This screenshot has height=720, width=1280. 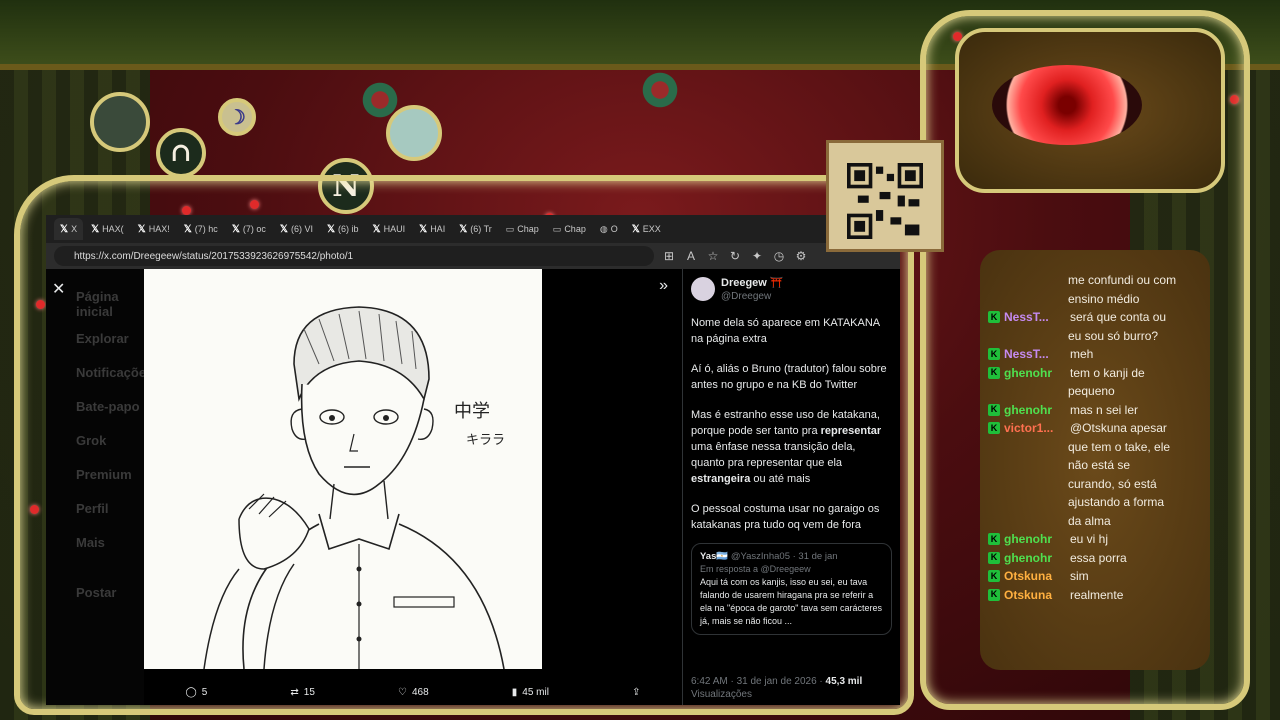 What do you see at coordinates (159, 229) in the screenshot?
I see `tab-label: HAX!` at bounding box center [159, 229].